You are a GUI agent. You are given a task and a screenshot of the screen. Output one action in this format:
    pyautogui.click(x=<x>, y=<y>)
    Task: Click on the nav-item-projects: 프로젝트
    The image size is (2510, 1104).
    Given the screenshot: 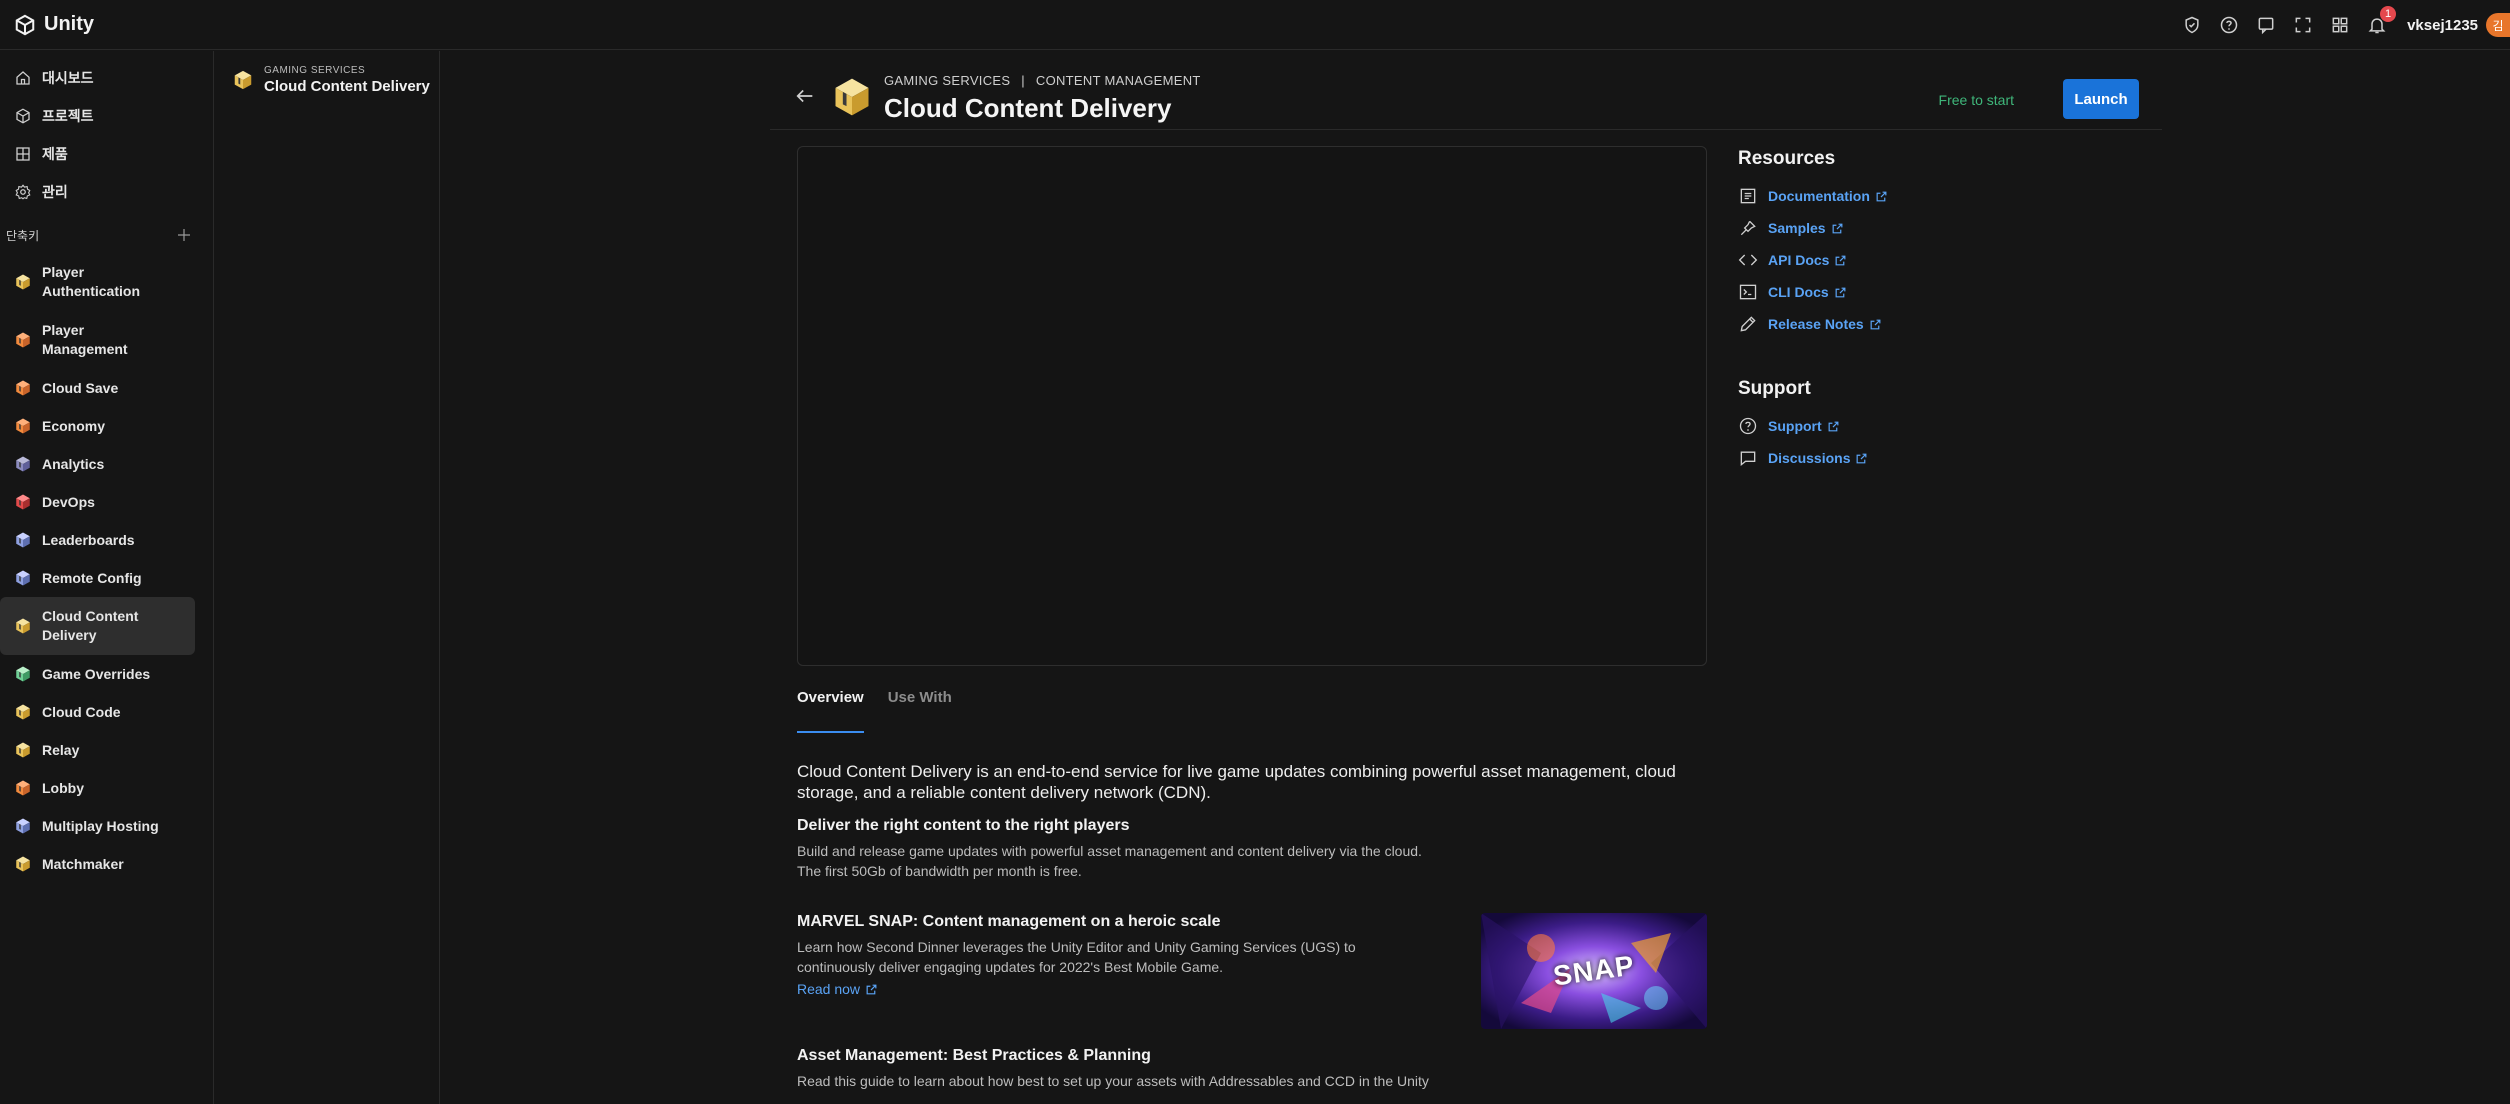 What is the action you would take?
    pyautogui.click(x=106, y=116)
    